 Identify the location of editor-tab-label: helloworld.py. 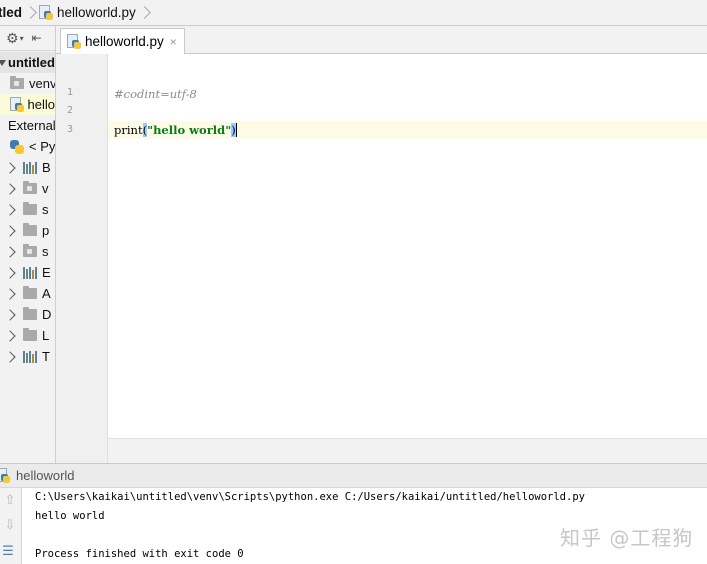
(124, 41).